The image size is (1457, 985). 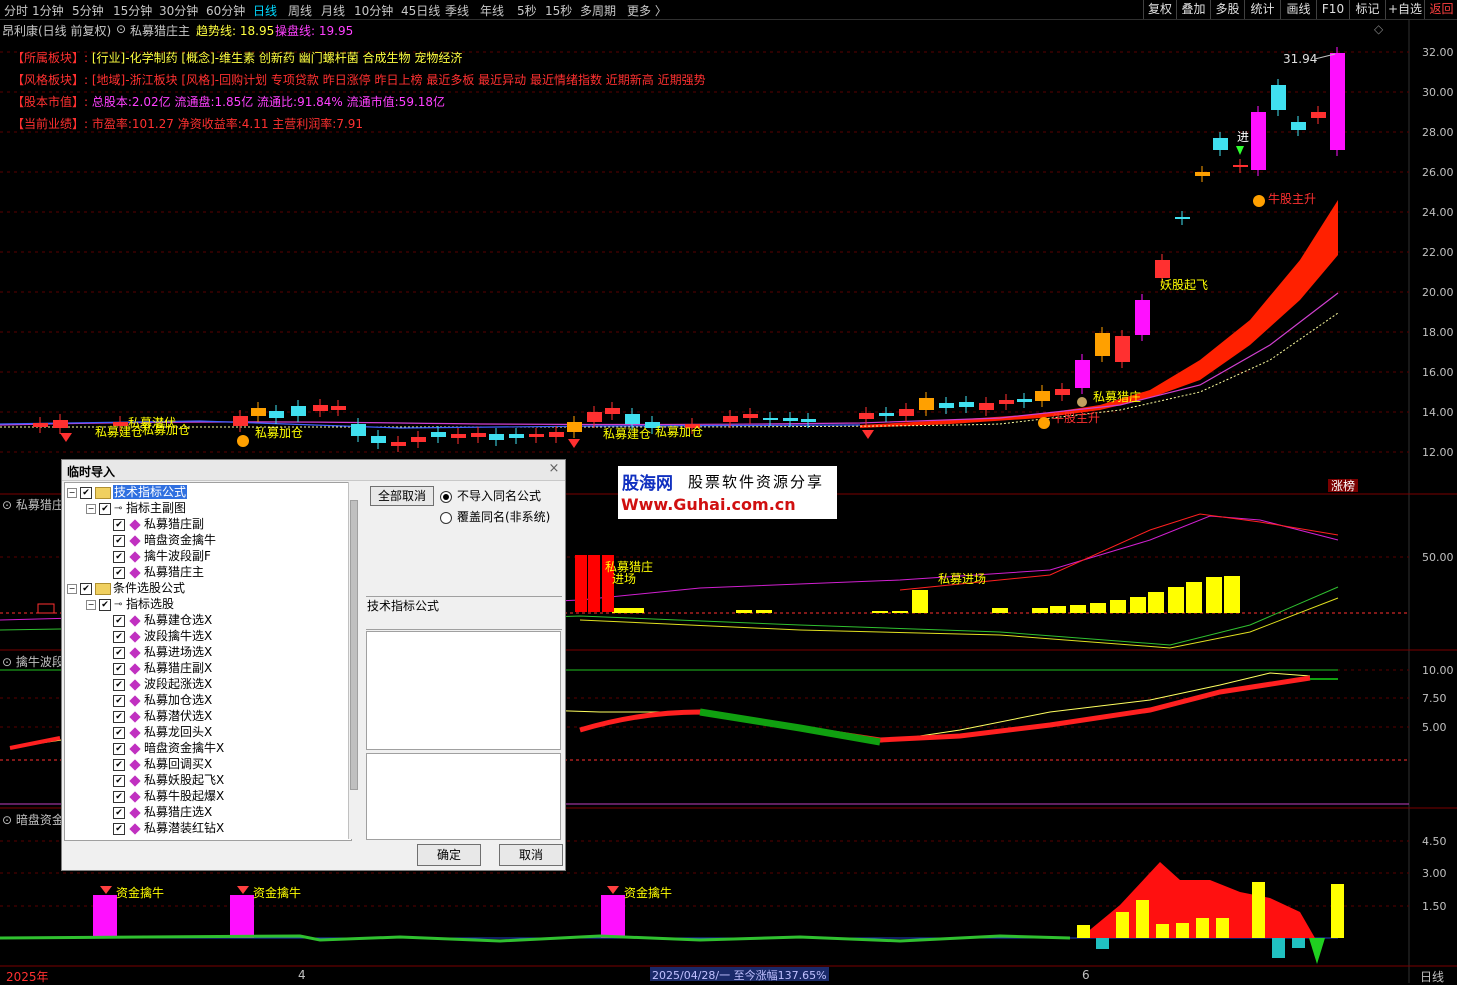 I want to click on description-box, so click(x=463, y=796).